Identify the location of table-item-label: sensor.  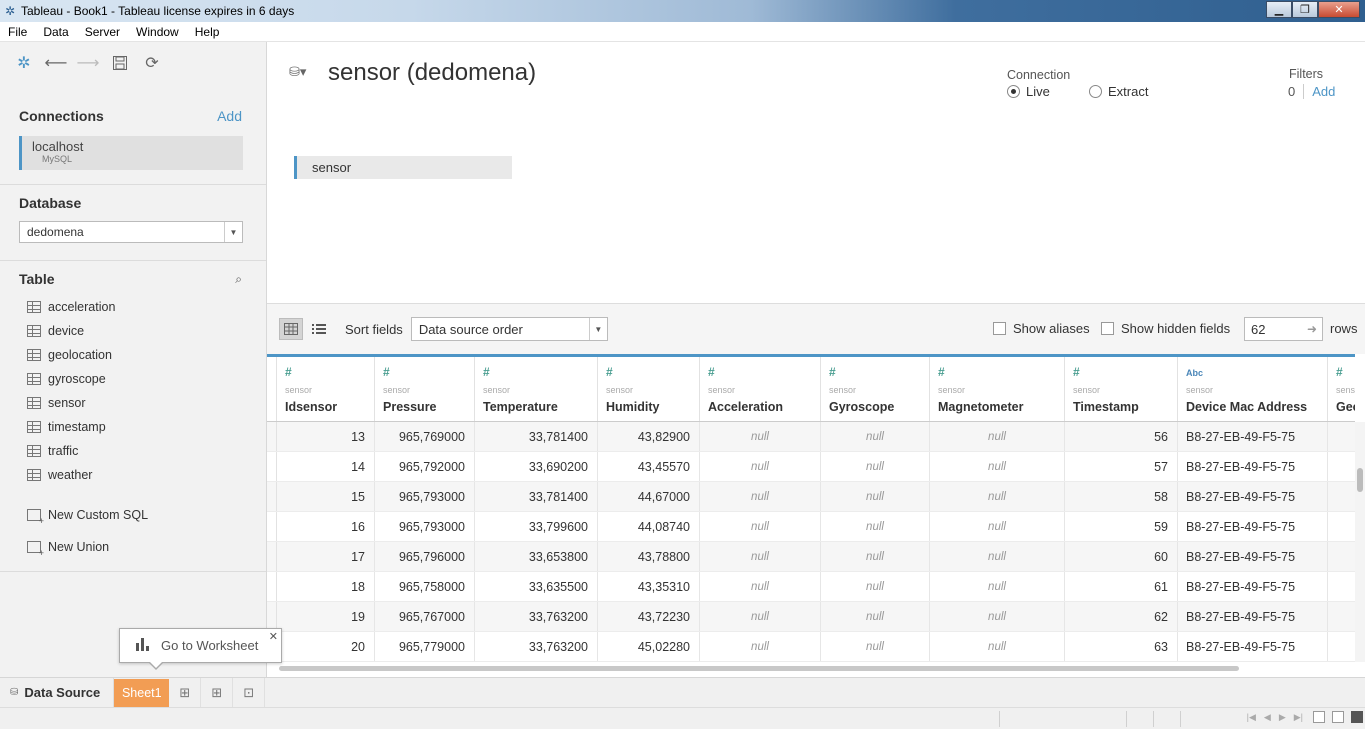
(67, 403).